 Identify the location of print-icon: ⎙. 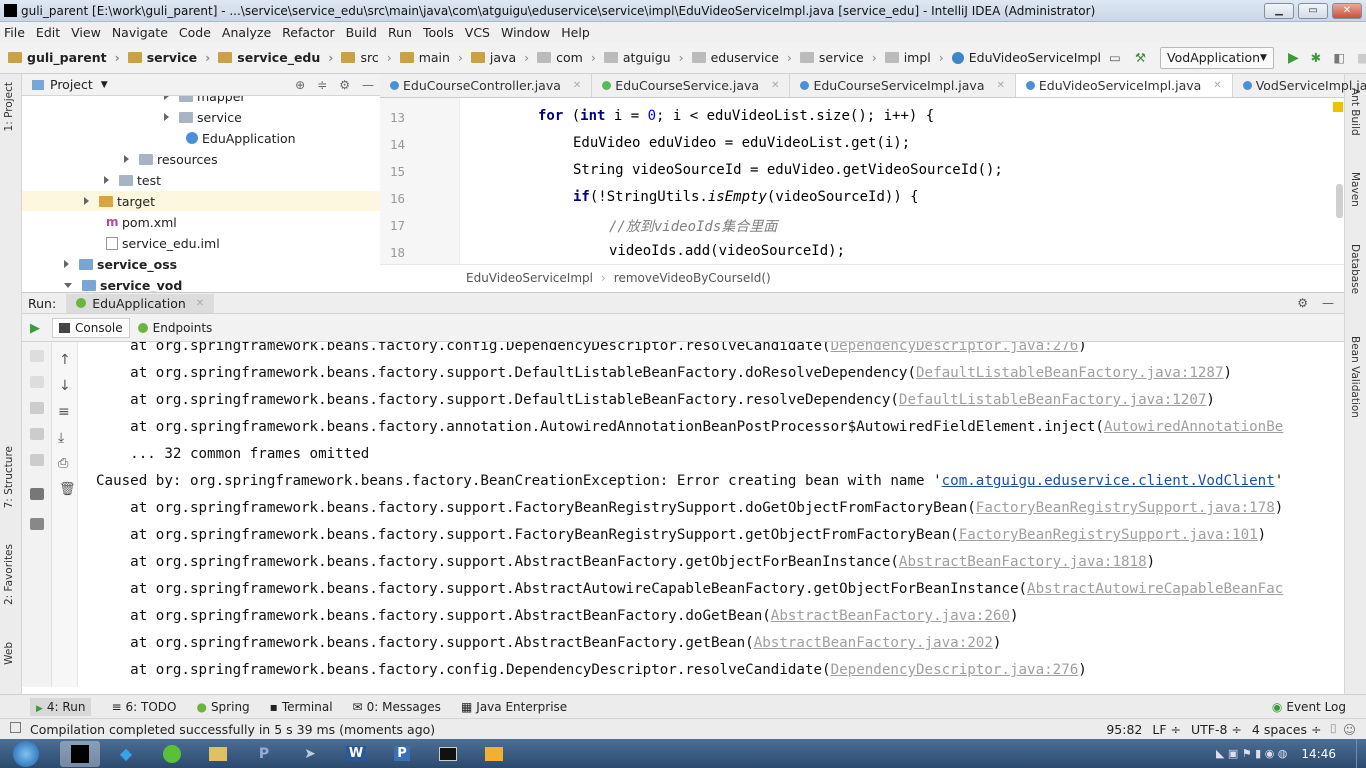
(63, 463).